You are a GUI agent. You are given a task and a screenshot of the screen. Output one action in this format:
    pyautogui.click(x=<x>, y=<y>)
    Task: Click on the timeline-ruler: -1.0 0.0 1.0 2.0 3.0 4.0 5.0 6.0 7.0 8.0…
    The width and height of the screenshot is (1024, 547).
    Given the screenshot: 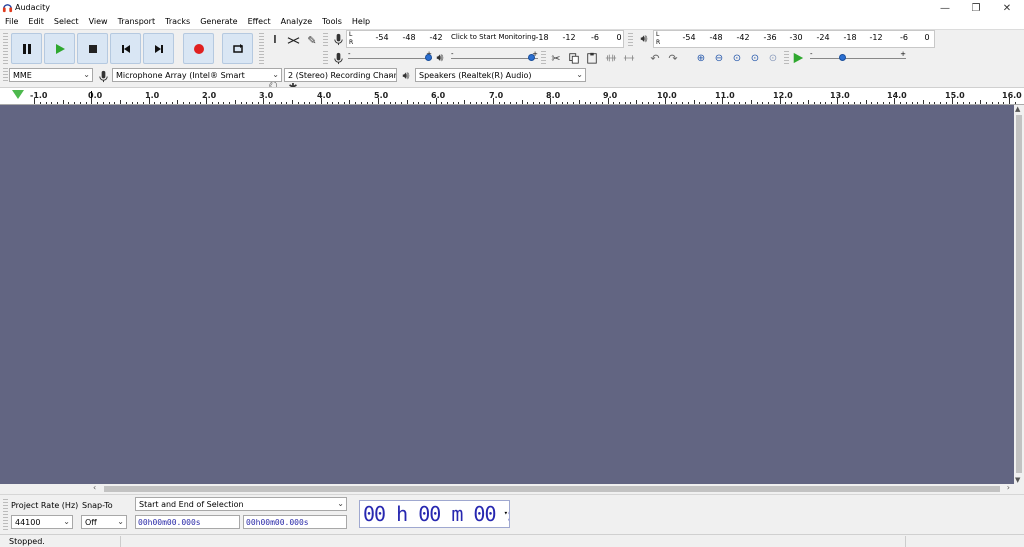 What is the action you would take?
    pyautogui.click(x=512, y=96)
    